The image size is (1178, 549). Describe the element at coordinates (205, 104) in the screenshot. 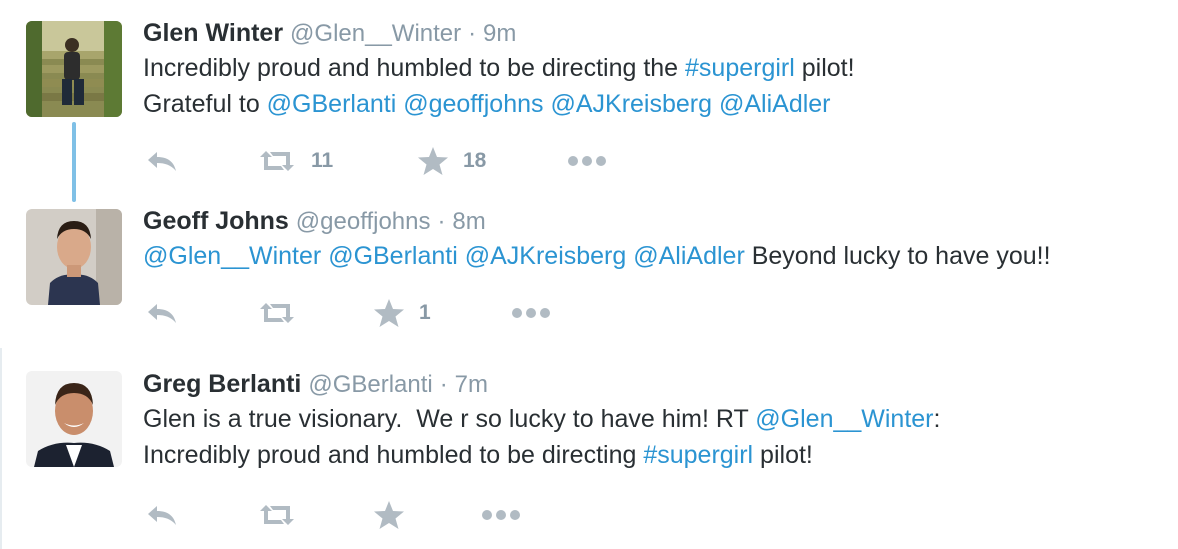

I see `text-segment: Grateful to` at that location.